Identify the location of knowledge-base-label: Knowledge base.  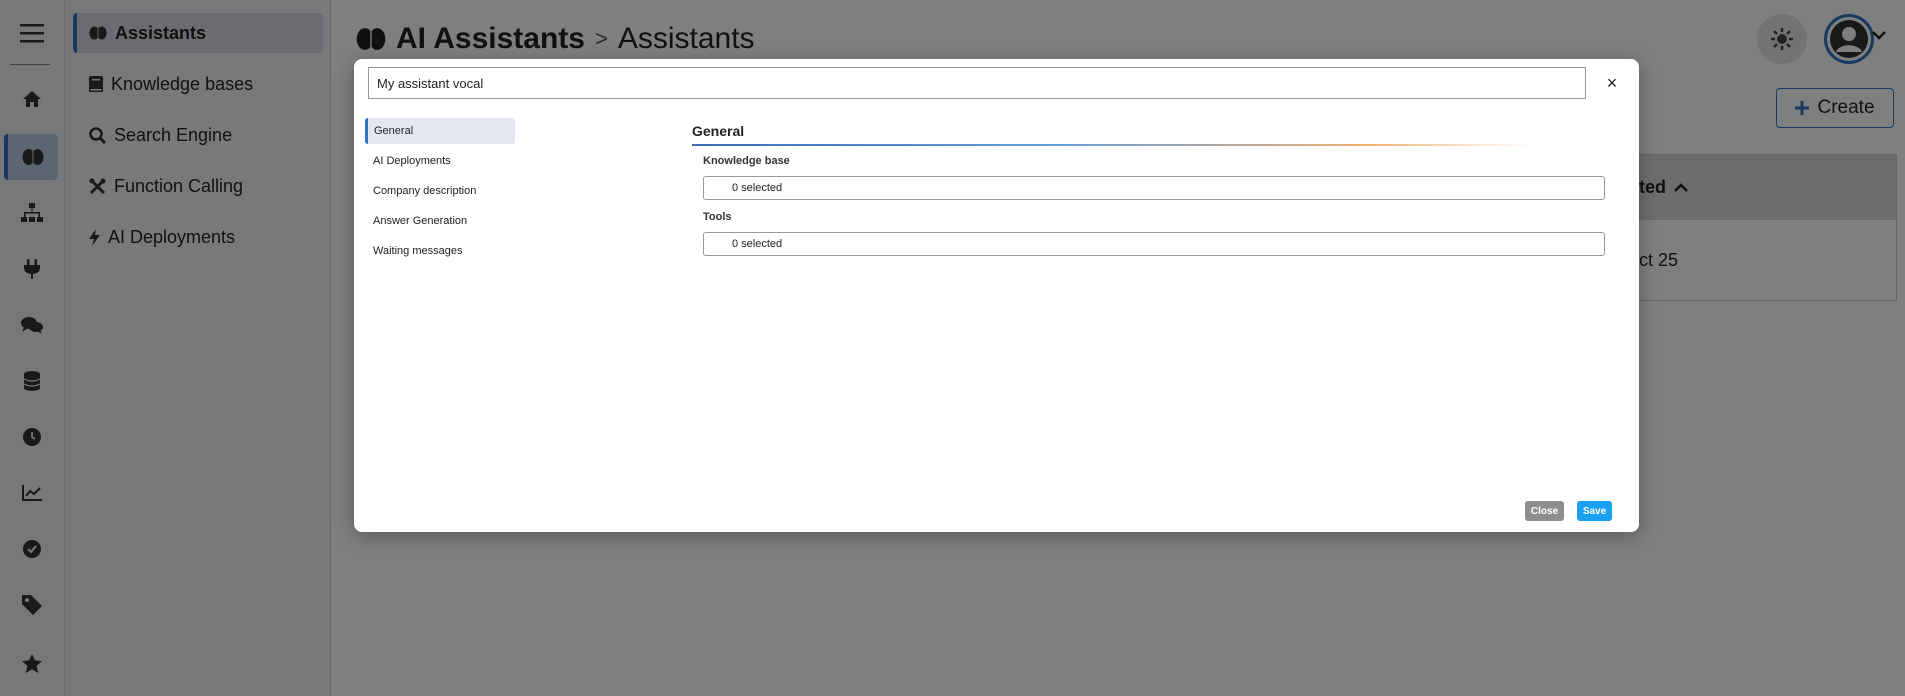
(746, 161).